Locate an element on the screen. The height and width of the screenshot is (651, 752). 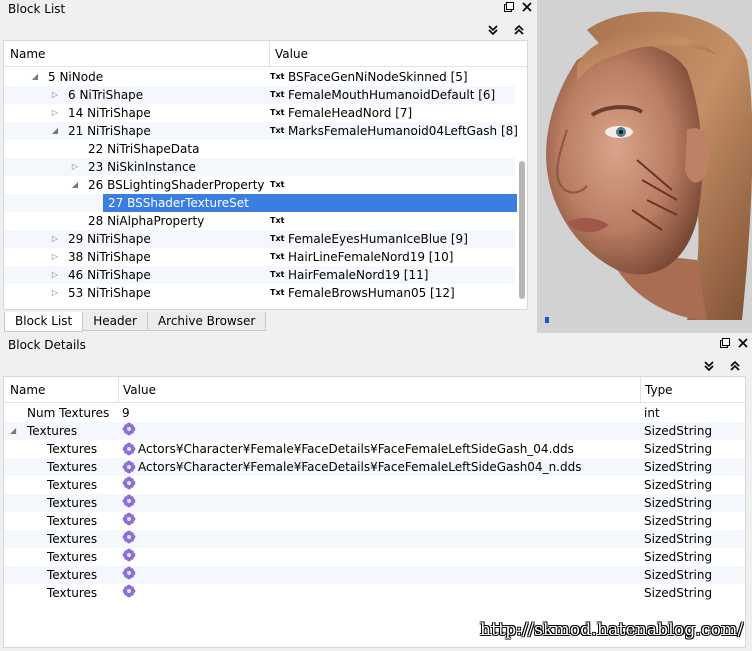
block-tree-scrollbar is located at coordinates (522, 189).